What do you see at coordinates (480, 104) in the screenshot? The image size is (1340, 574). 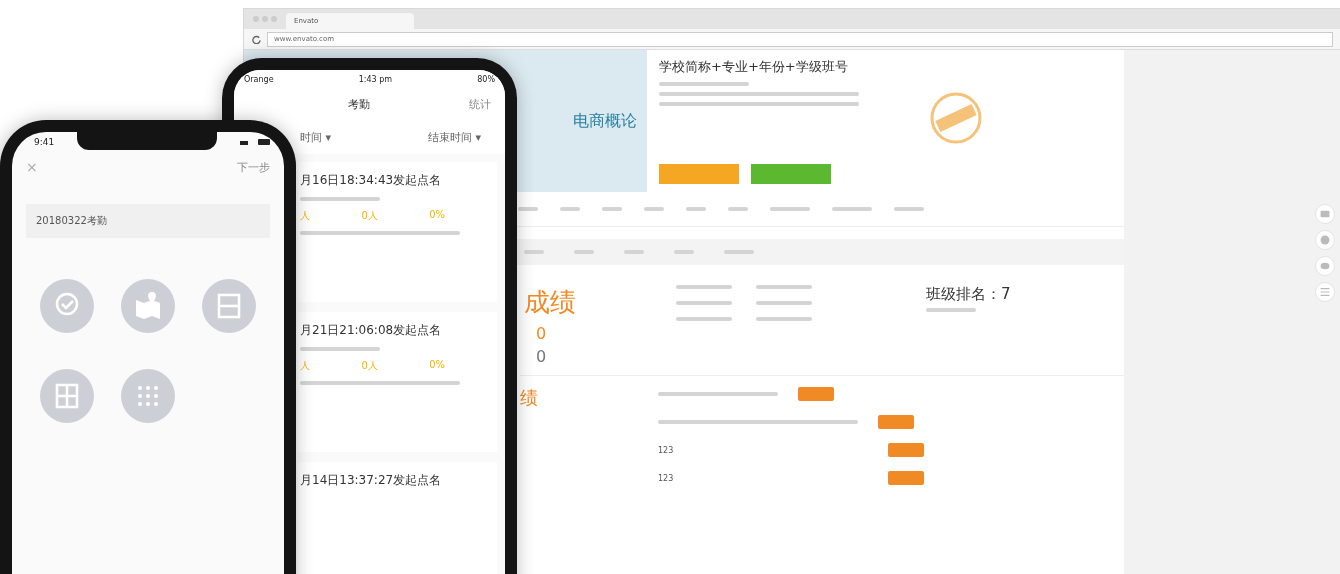 I see `stats-link: 统计` at bounding box center [480, 104].